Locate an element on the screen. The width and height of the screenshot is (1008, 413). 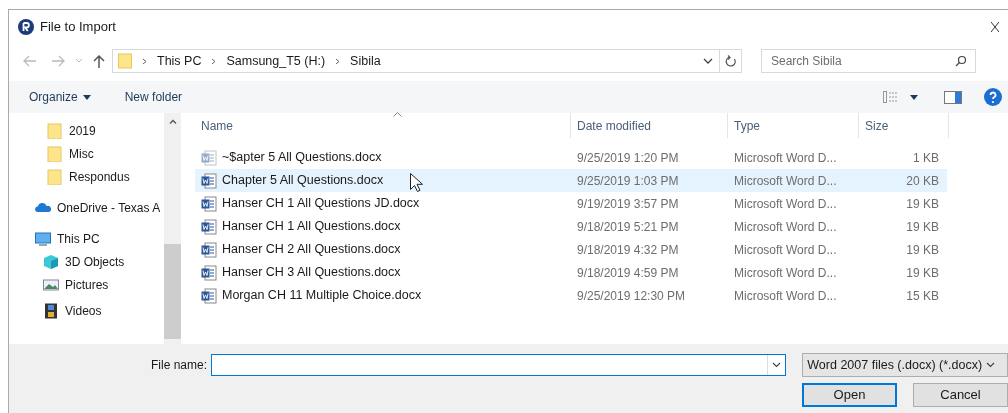
file-row: Hanser CH 3 All Questions.docx 9/18/2019 4:59 PM Microsoft Word D... 19 KB is located at coordinates (571, 272).